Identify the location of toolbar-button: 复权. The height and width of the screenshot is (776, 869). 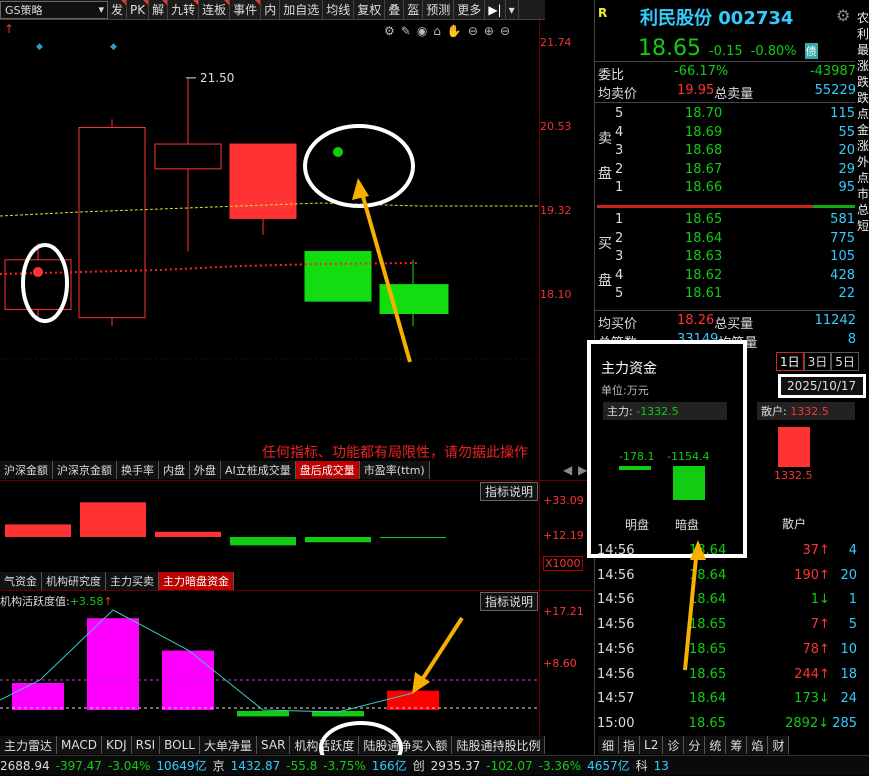
(370, 10).